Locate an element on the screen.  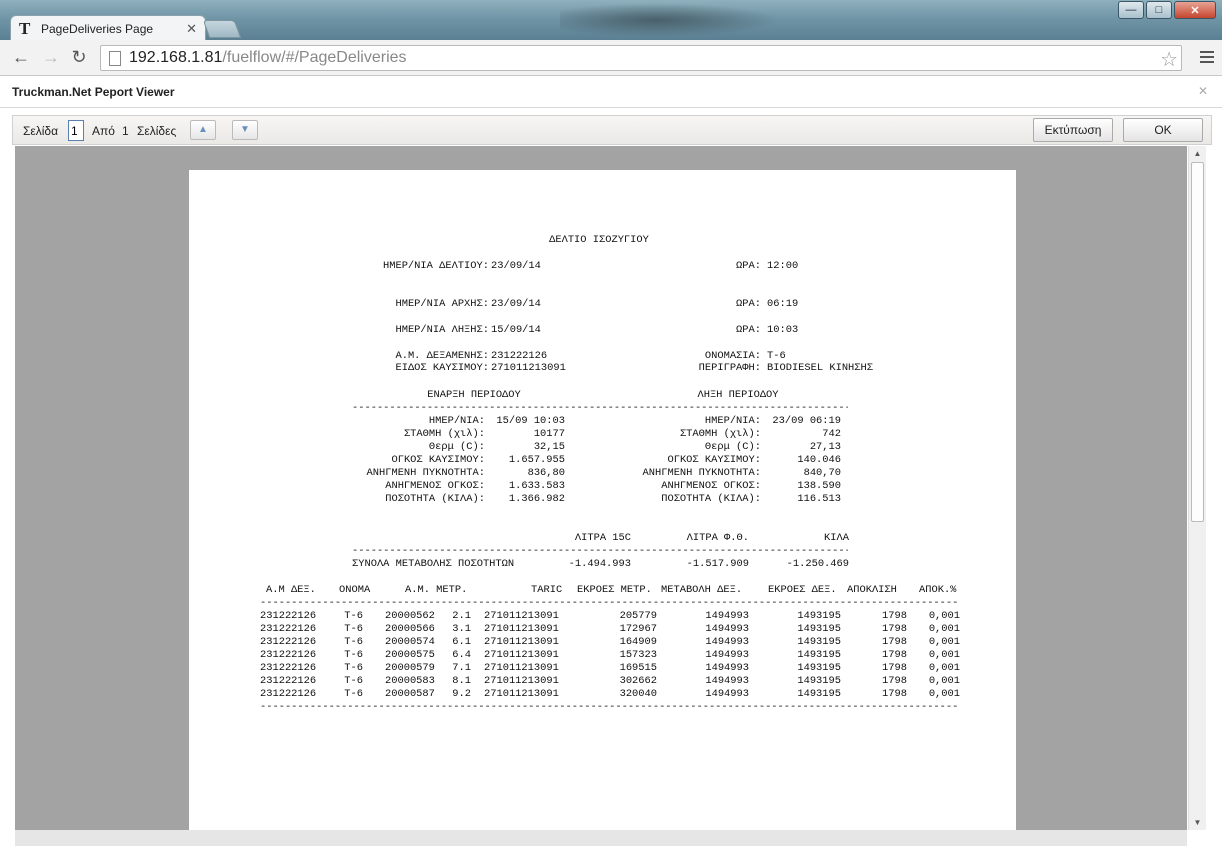
table-cell: 6.4 is located at coordinates (461, 655).